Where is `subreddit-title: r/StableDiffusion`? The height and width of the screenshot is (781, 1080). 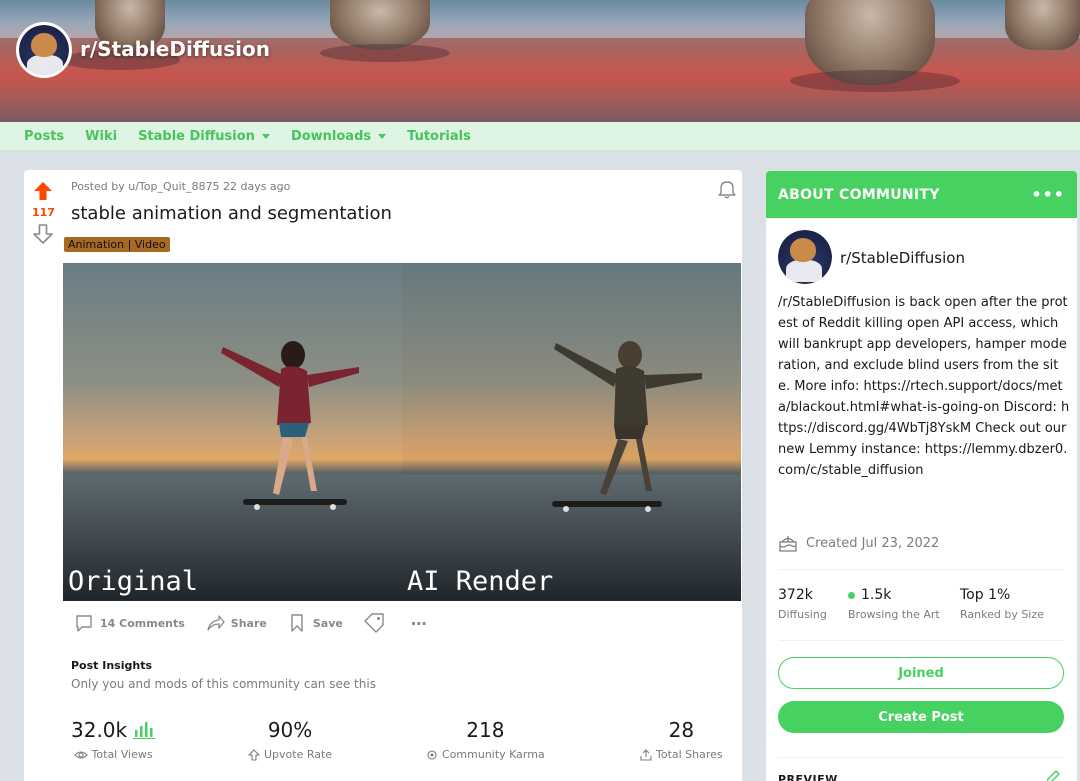
subreddit-title: r/StableDiffusion is located at coordinates (175, 49).